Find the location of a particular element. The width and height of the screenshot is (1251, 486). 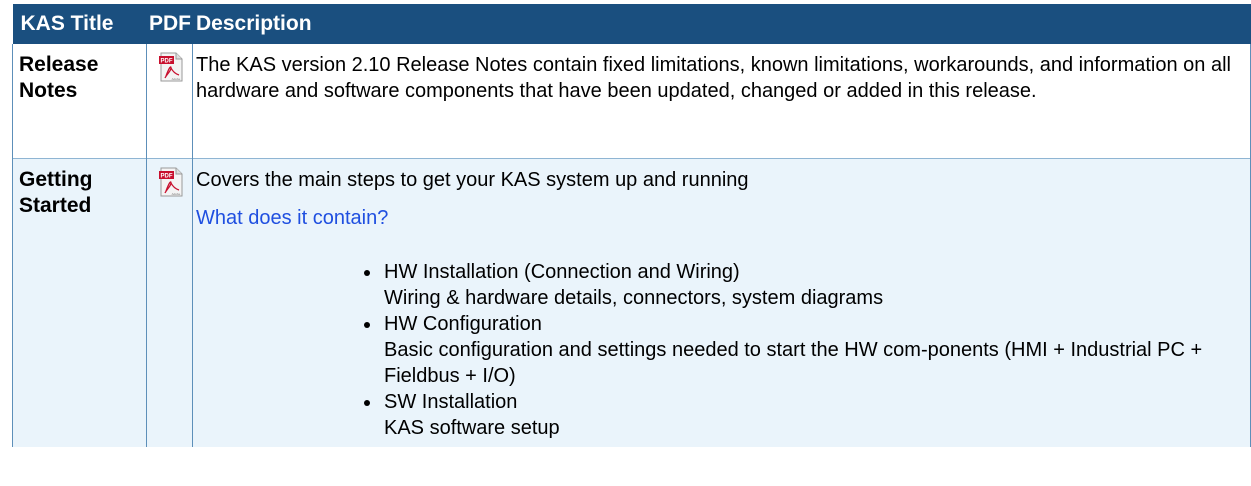

table-header-row: KAS Title PDF Description is located at coordinates (631, 24).